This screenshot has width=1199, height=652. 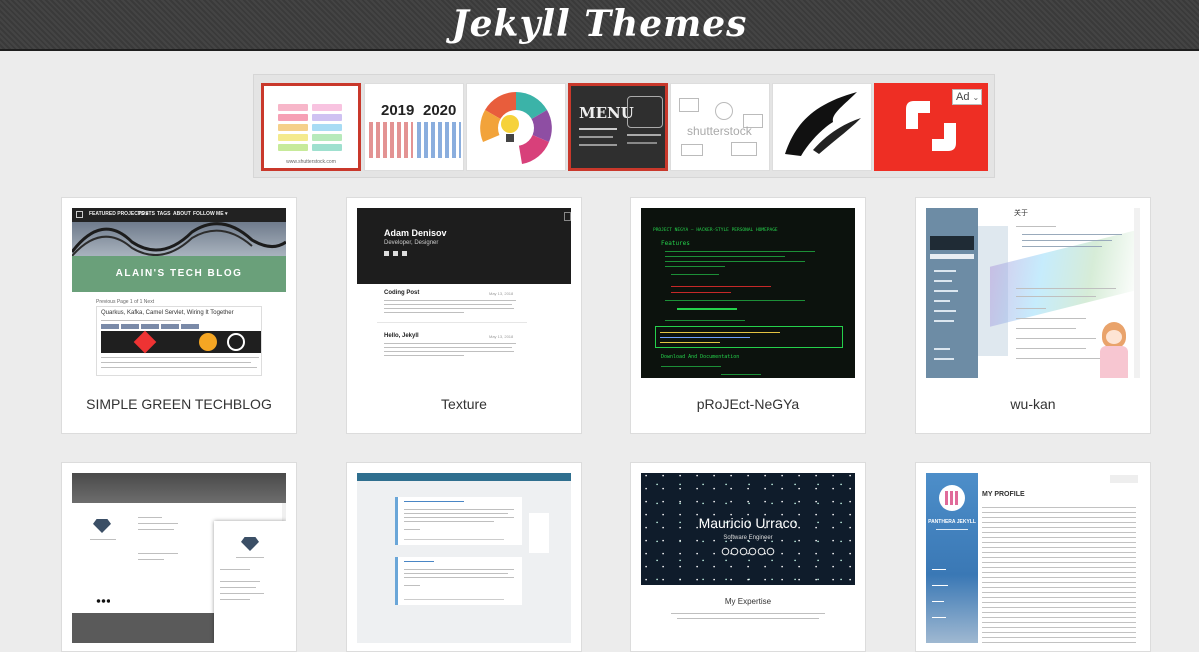 I want to click on ad-tile-brush, so click(x=822, y=127).